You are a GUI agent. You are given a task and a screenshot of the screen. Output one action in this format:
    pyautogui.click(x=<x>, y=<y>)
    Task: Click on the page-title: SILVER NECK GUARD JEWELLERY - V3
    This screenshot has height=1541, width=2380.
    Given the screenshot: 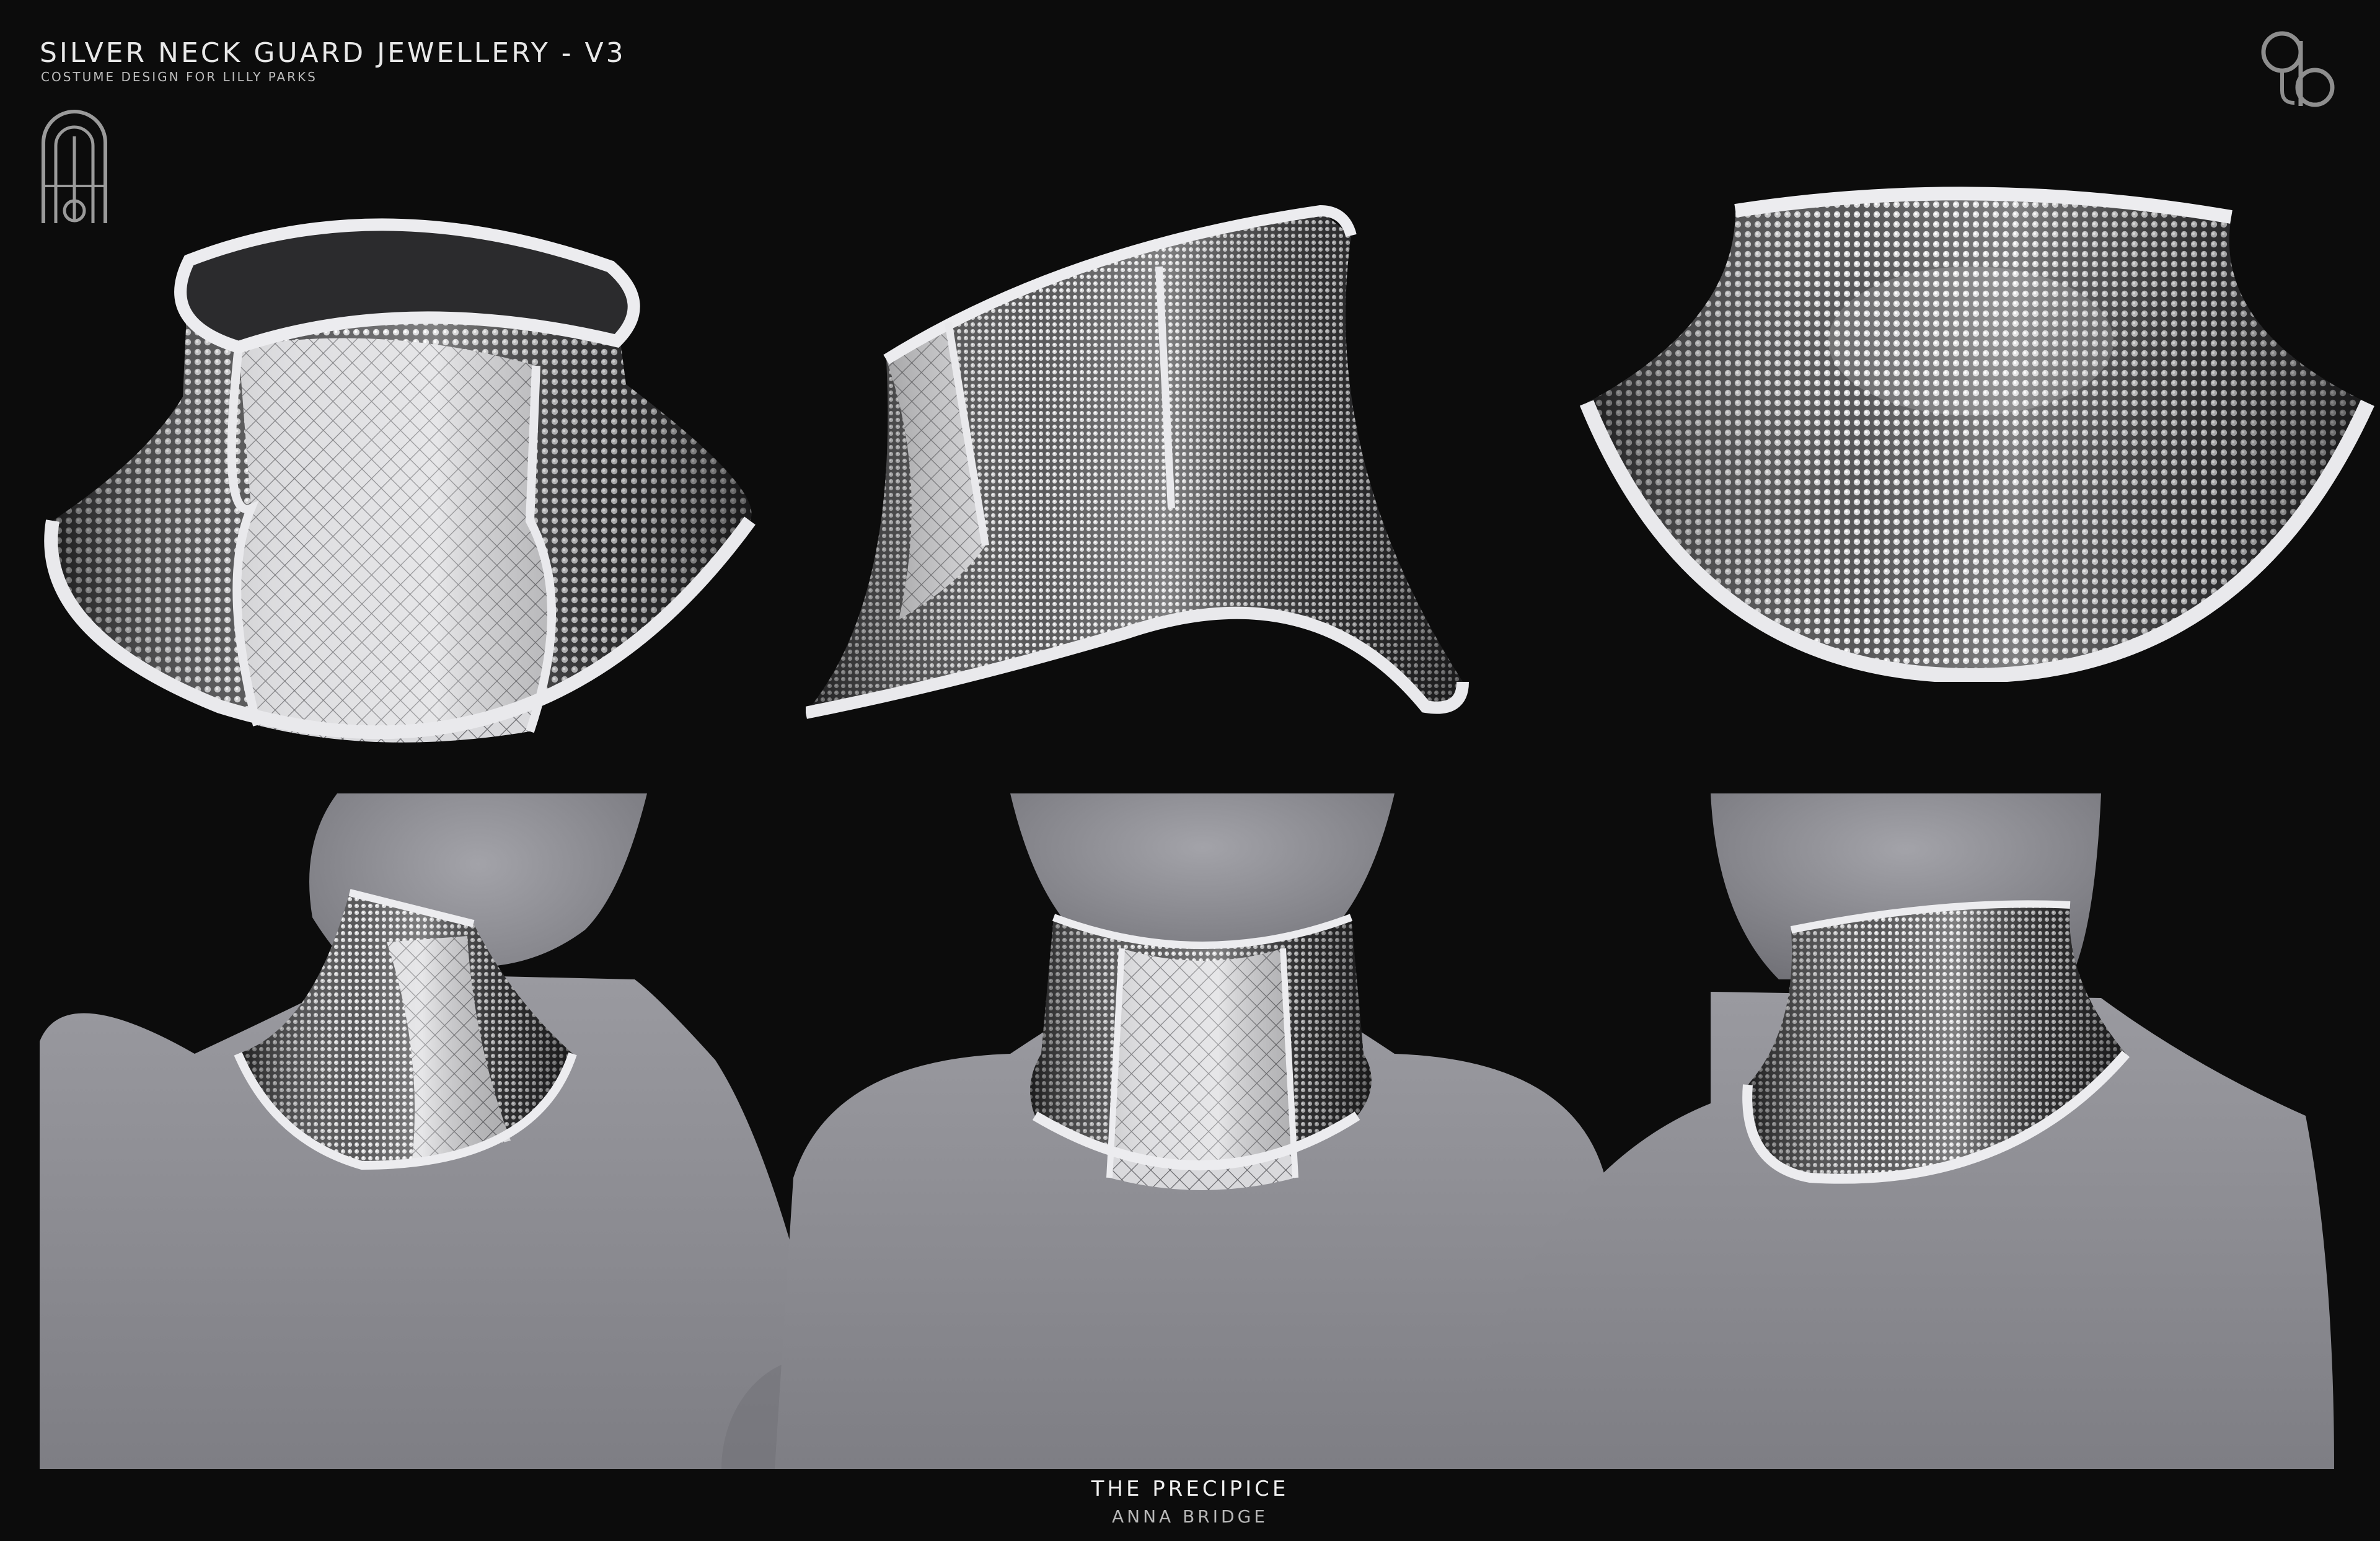 What is the action you would take?
    pyautogui.click(x=333, y=53)
    